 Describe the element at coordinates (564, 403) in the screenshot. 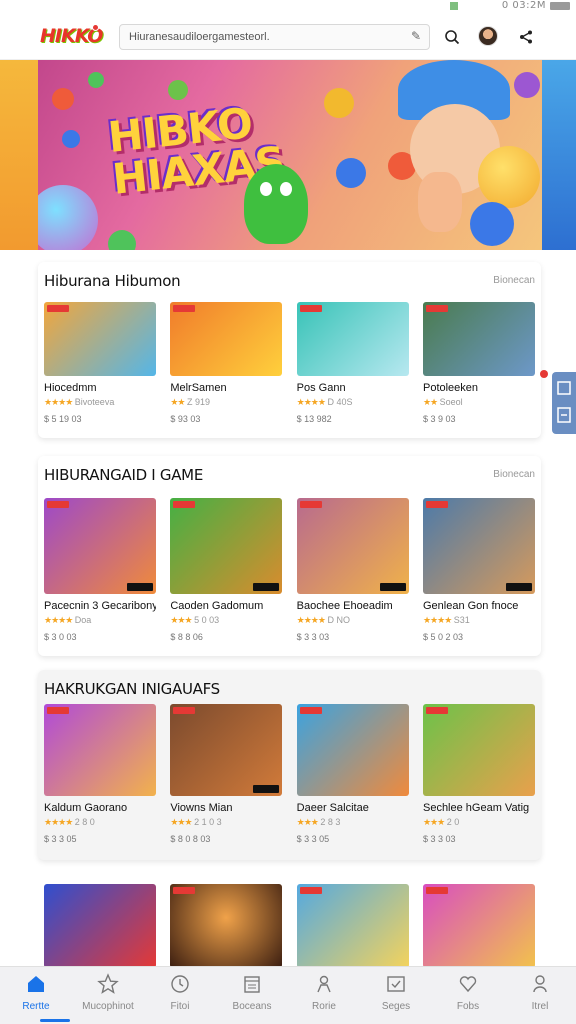

I see `side-quick-tab` at that location.